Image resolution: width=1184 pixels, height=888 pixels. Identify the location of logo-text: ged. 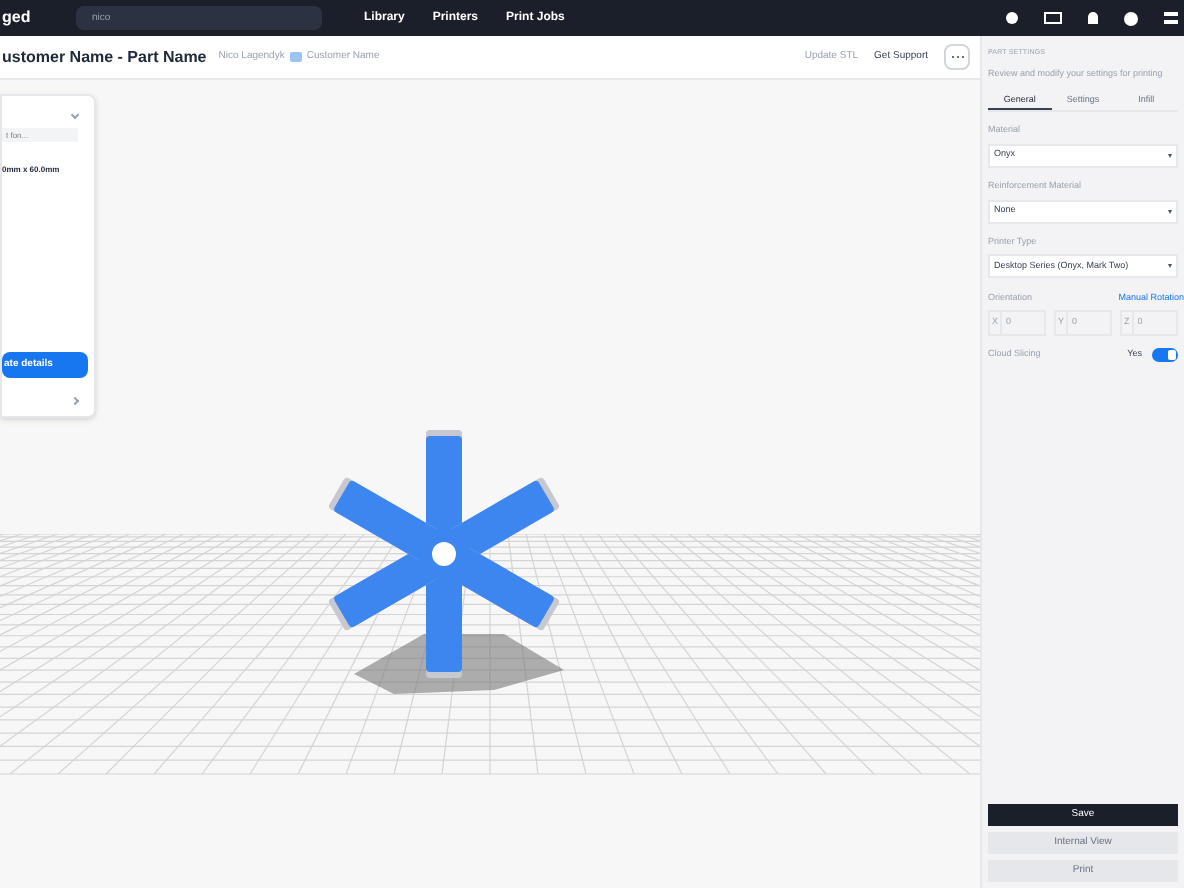
(17, 18).